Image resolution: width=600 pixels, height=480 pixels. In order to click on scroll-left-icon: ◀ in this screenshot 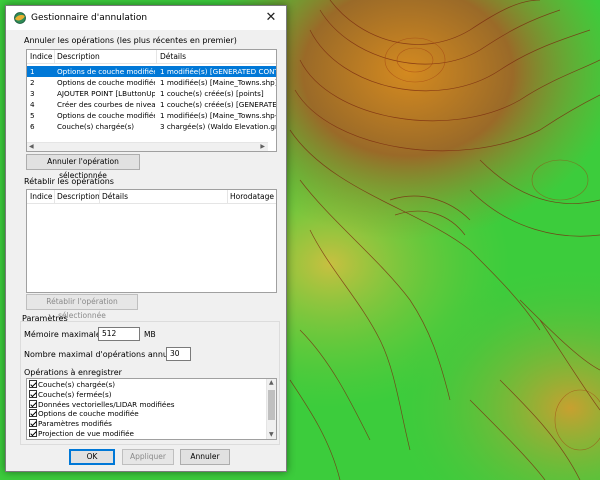, I will do `click(31, 147)`.